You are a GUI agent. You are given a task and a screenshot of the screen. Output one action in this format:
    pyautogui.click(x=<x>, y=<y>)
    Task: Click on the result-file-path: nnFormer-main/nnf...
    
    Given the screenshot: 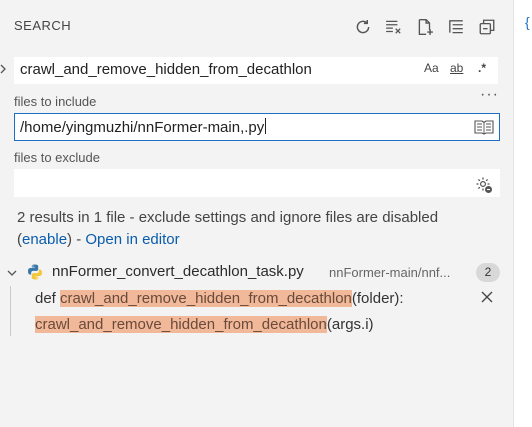 What is the action you would take?
    pyautogui.click(x=390, y=272)
    